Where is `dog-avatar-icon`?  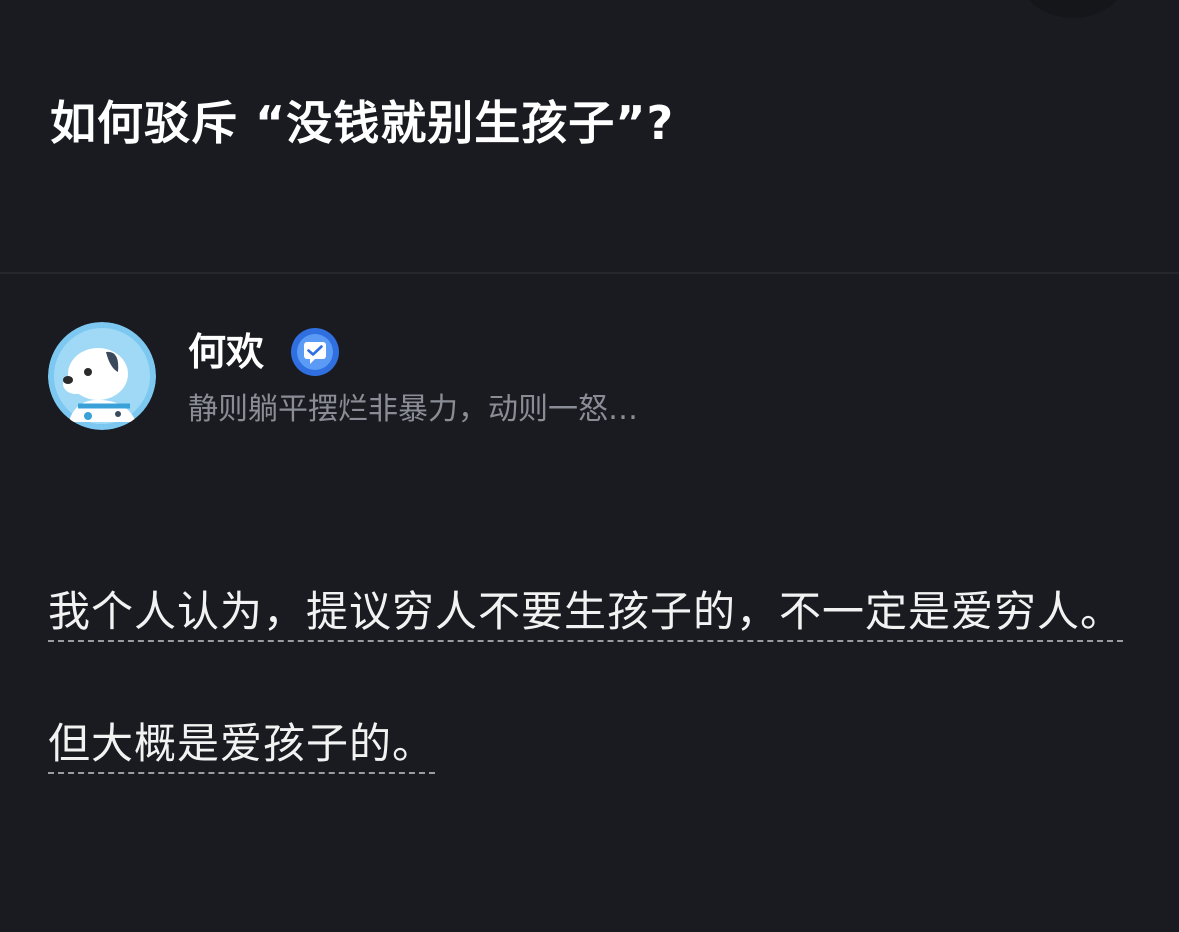
dog-avatar-icon is located at coordinates (102, 376).